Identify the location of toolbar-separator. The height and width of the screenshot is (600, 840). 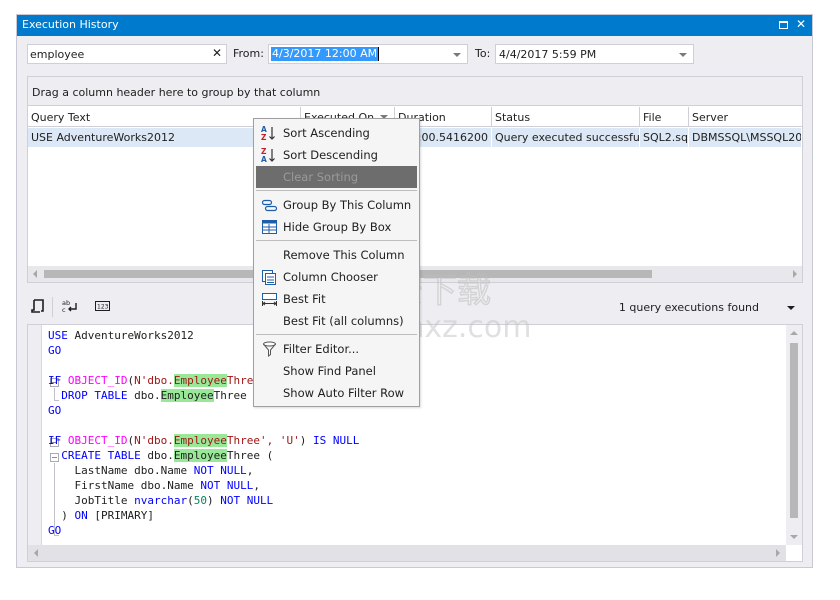
(52, 307).